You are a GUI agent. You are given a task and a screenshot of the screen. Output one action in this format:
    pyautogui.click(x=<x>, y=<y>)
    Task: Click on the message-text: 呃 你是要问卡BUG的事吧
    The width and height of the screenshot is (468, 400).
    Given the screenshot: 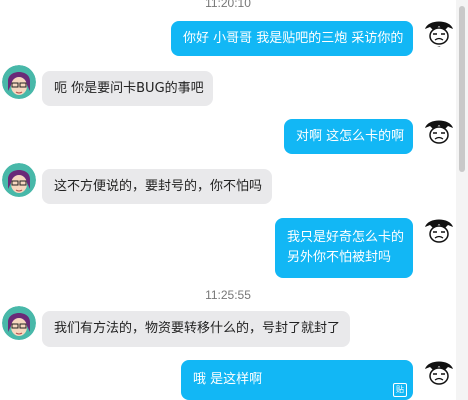 What is the action you would take?
    pyautogui.click(x=129, y=88)
    